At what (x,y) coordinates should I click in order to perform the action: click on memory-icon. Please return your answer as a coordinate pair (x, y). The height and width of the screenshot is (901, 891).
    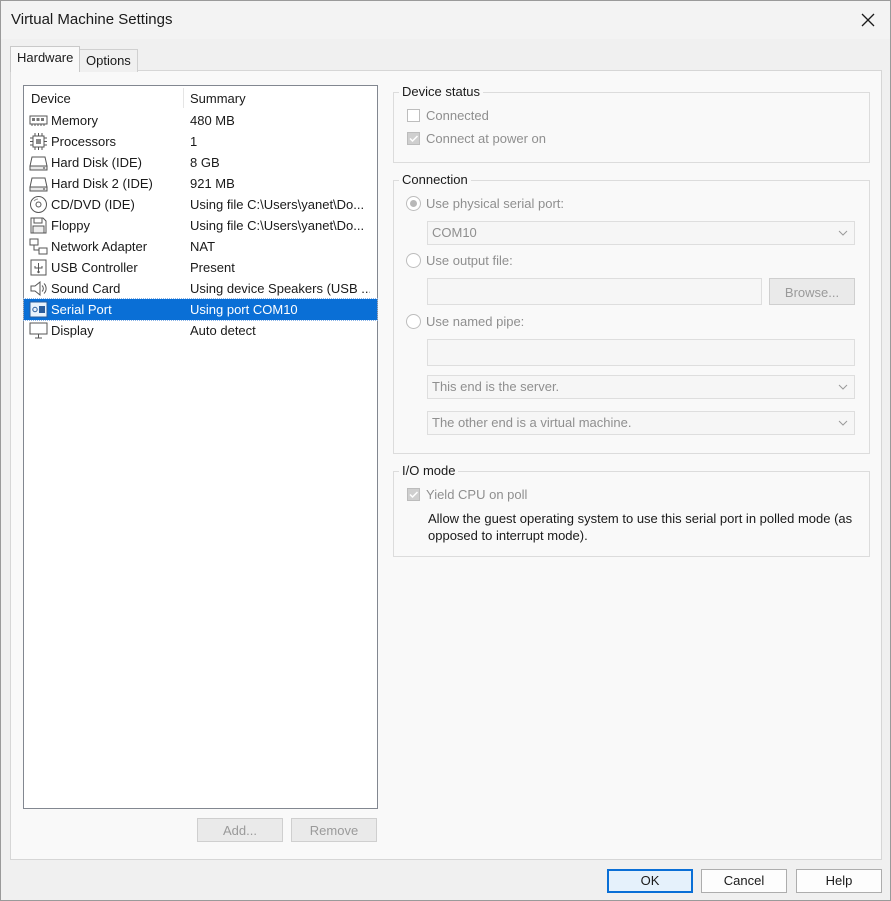
    Looking at the image, I should click on (38, 120).